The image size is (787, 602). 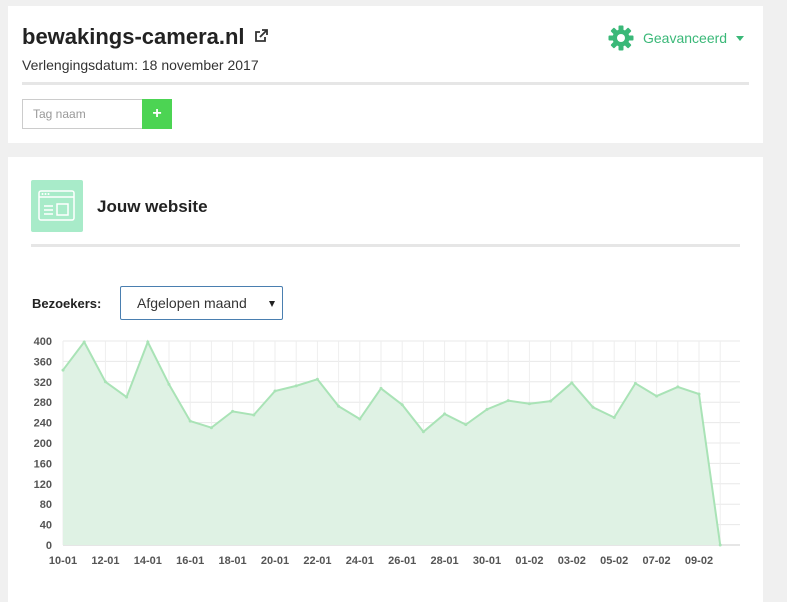 I want to click on y-tick-label: 240, so click(x=43, y=424).